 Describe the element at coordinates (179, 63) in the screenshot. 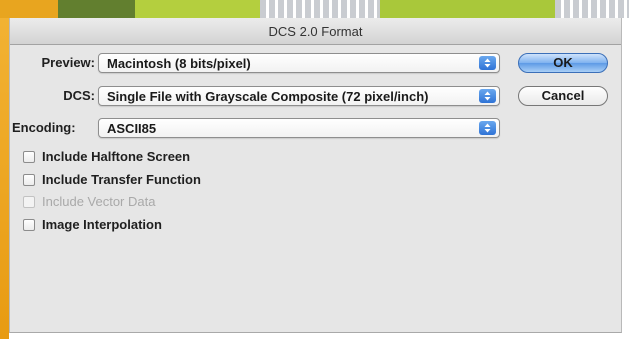

I see `preview-select-value: Macintosh (8 bits/pixel)` at that location.